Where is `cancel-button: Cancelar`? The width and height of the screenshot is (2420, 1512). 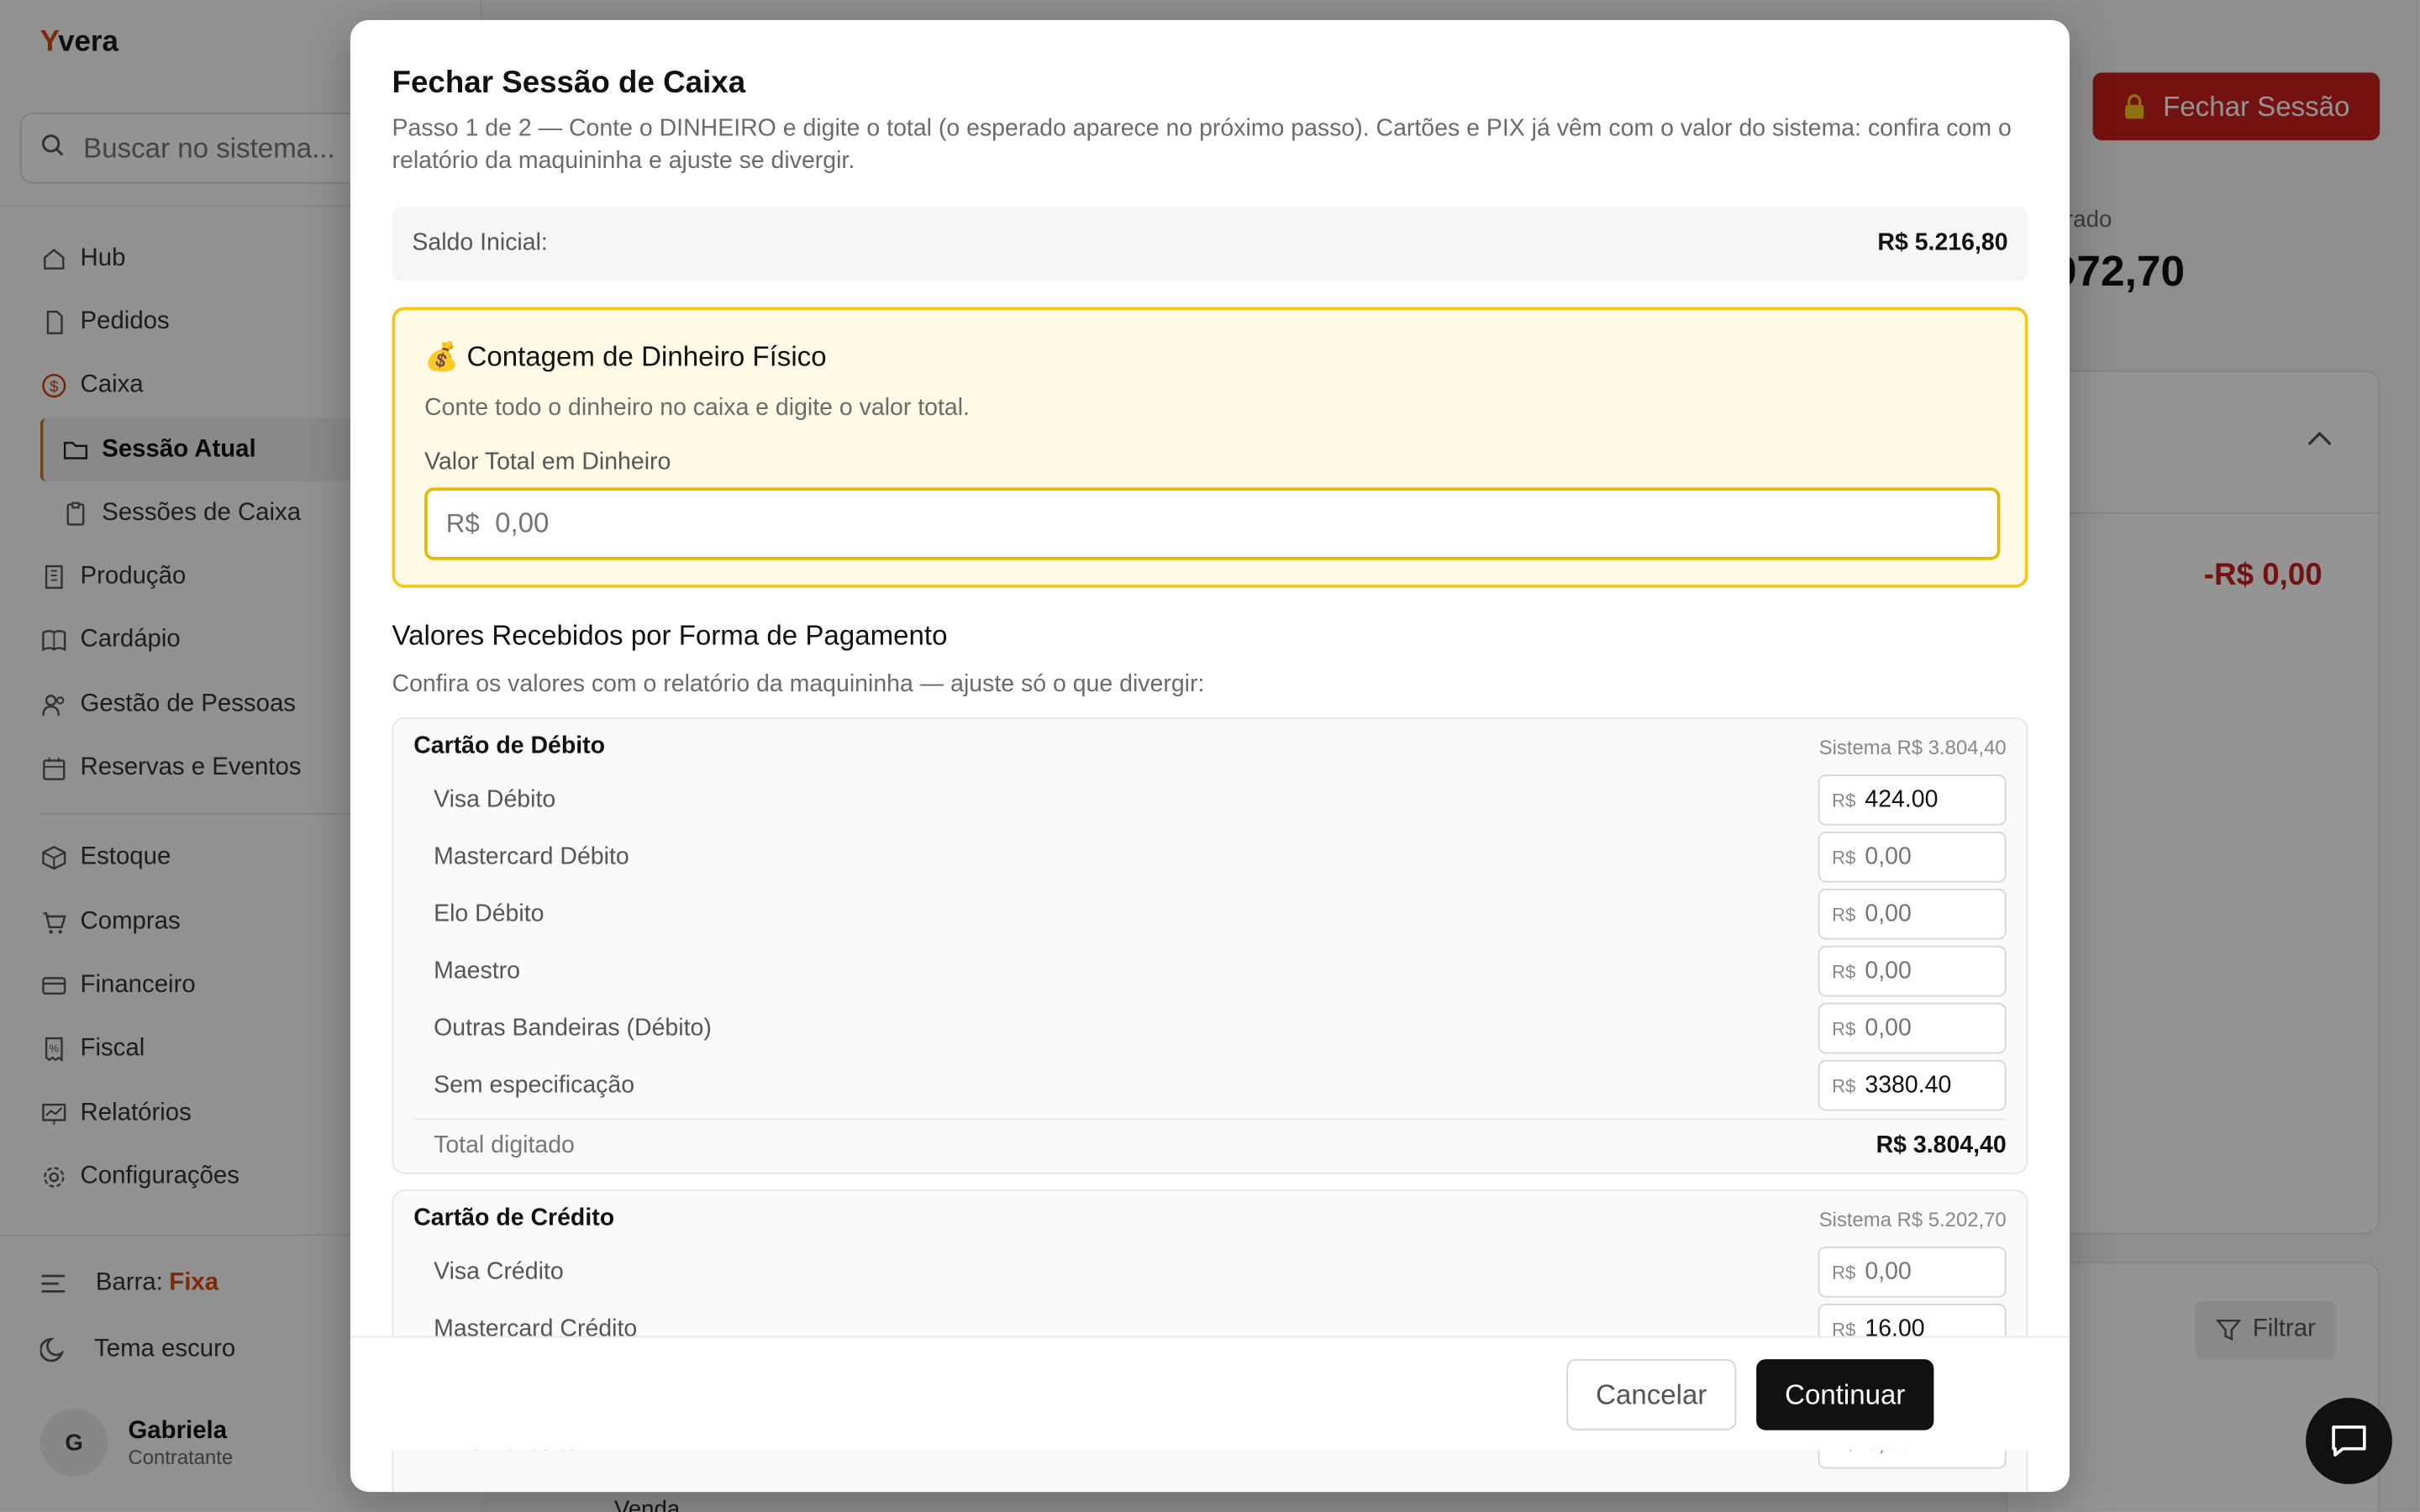
cancel-button: Cancelar is located at coordinates (1651, 1395).